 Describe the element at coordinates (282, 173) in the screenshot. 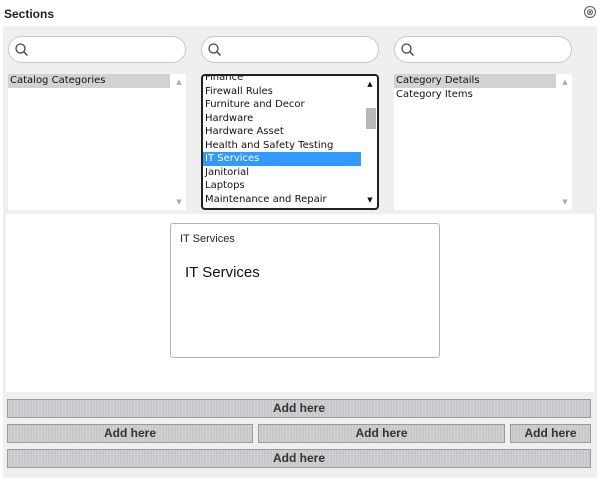

I see `list-item: Janitorial` at that location.